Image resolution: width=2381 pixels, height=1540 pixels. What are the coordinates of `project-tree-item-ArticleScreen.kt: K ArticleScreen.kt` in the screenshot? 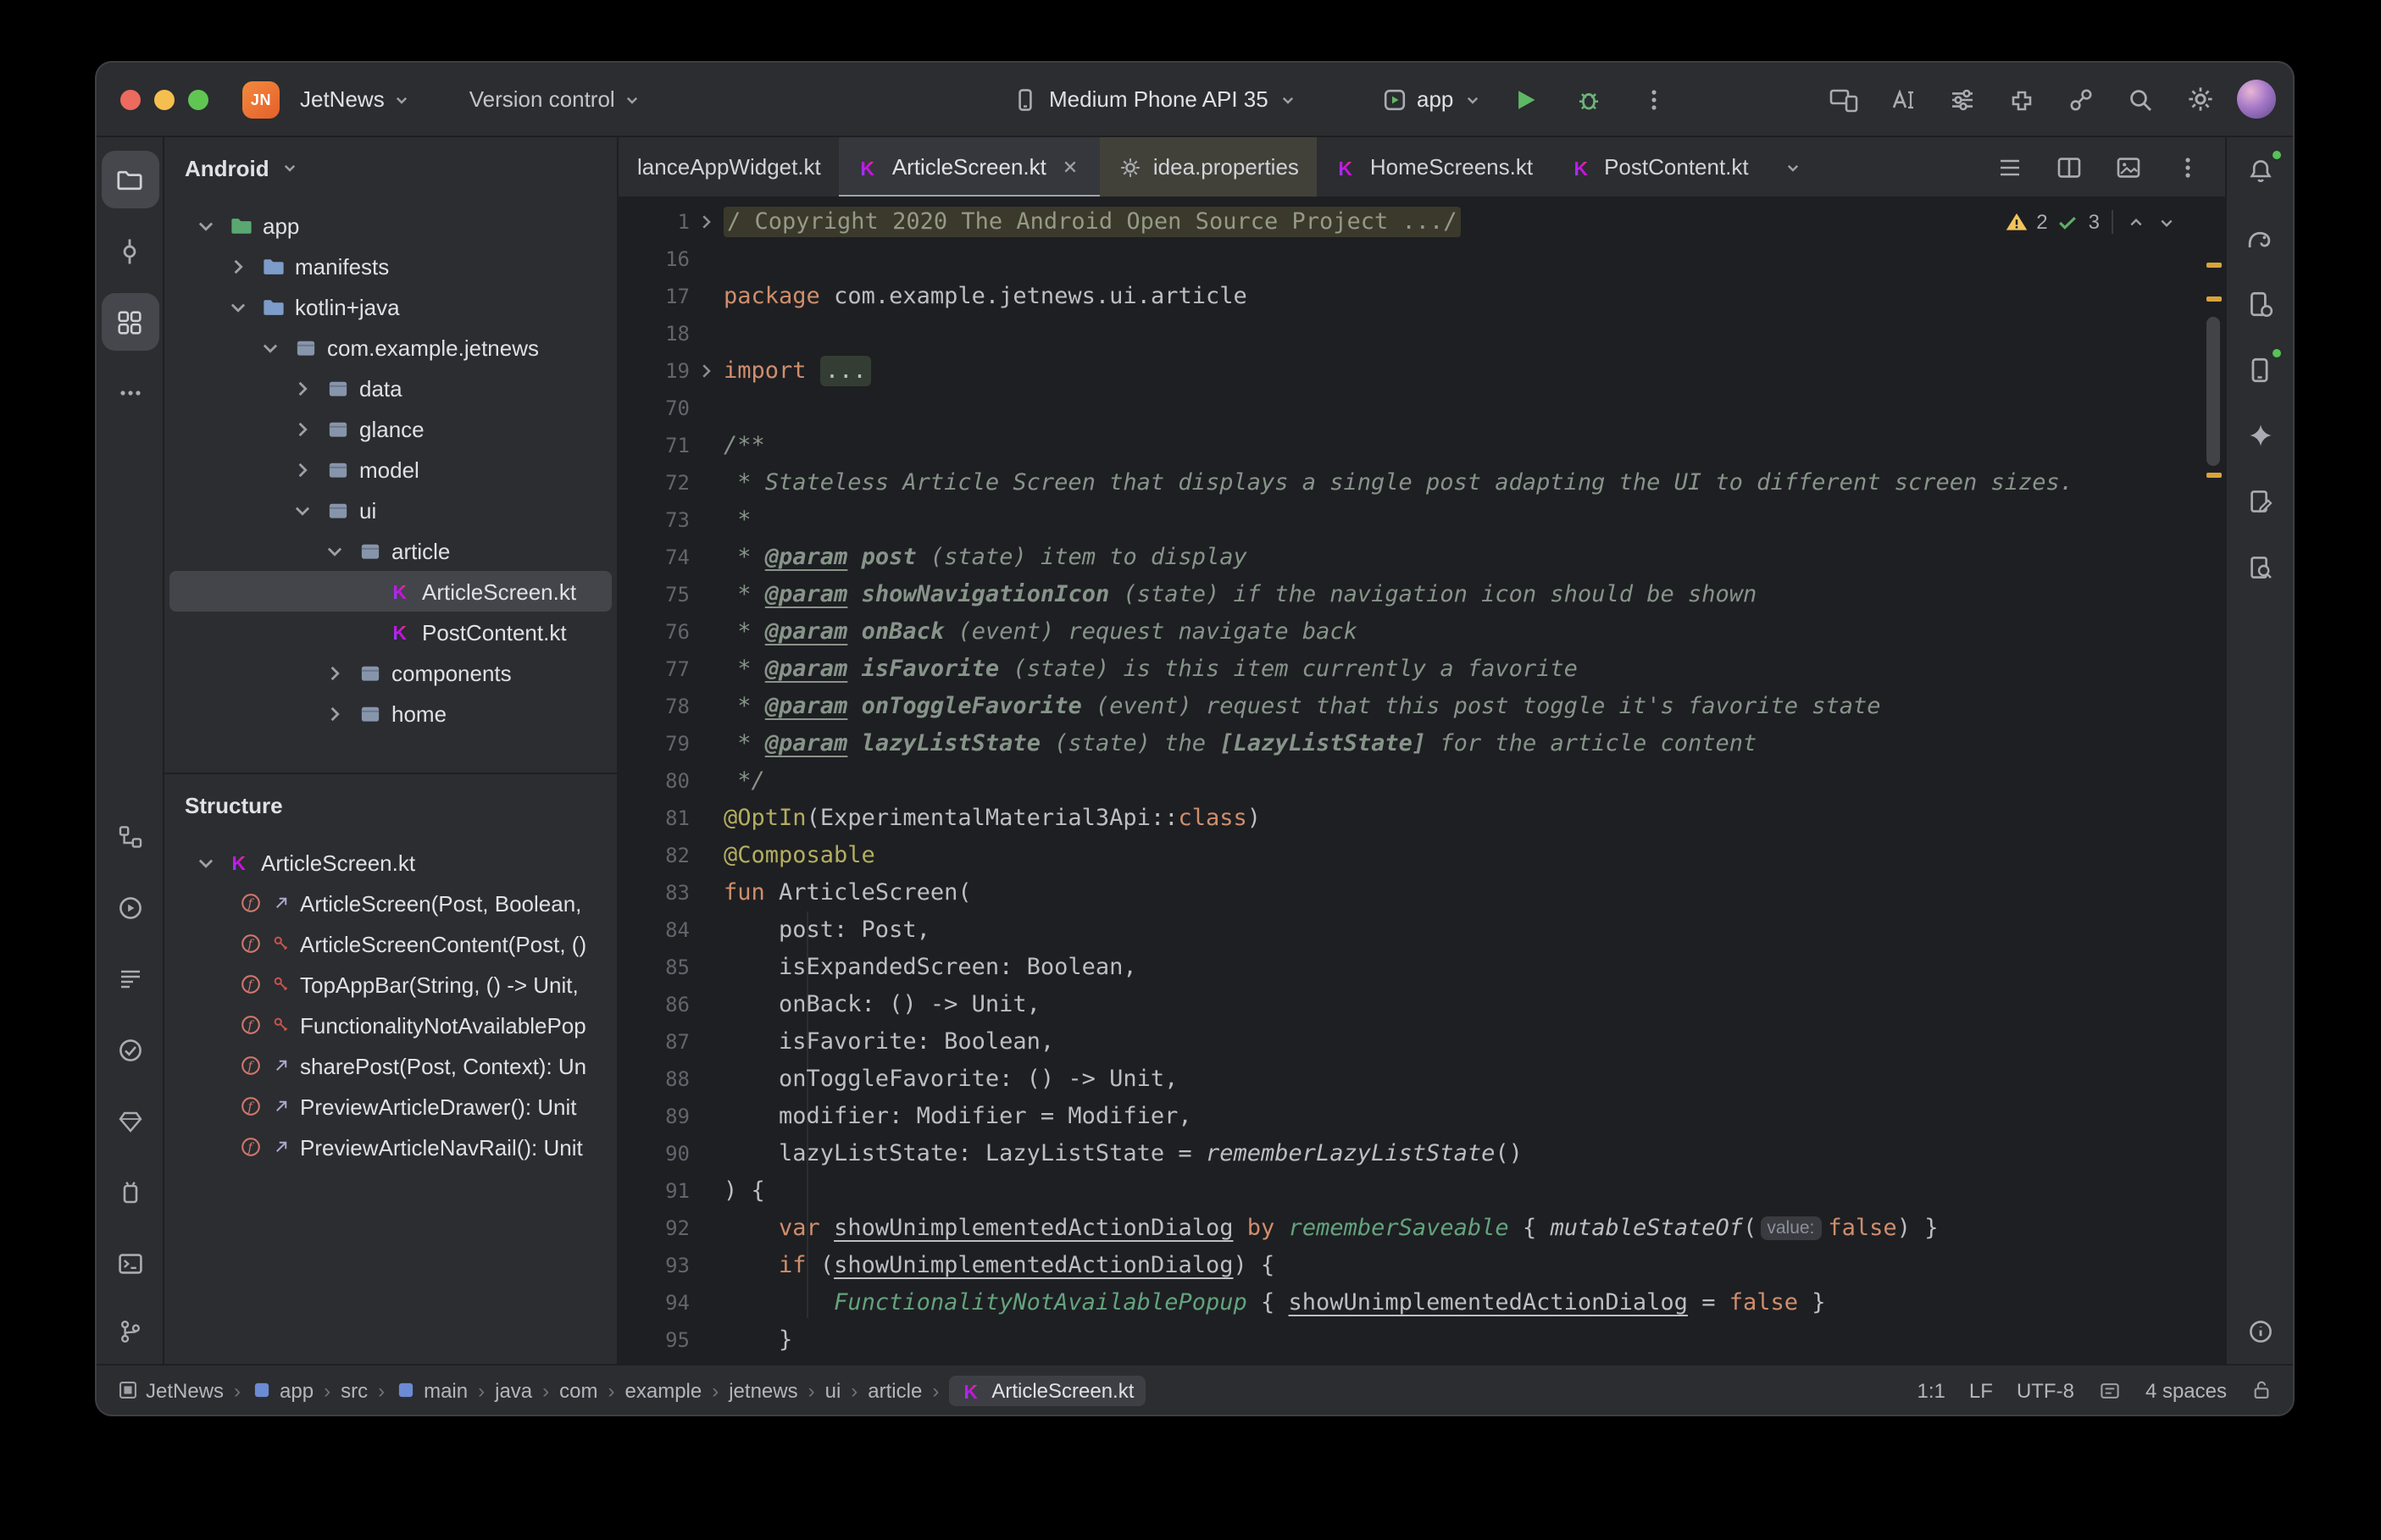 It's located at (390, 591).